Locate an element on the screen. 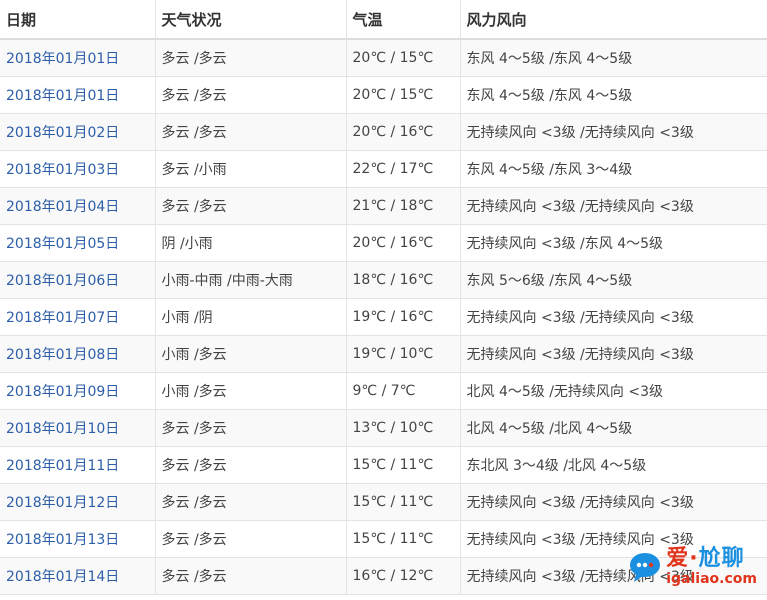  wind-cell: 无持续风向 <3级 /东风 4～5级 is located at coordinates (613, 243).